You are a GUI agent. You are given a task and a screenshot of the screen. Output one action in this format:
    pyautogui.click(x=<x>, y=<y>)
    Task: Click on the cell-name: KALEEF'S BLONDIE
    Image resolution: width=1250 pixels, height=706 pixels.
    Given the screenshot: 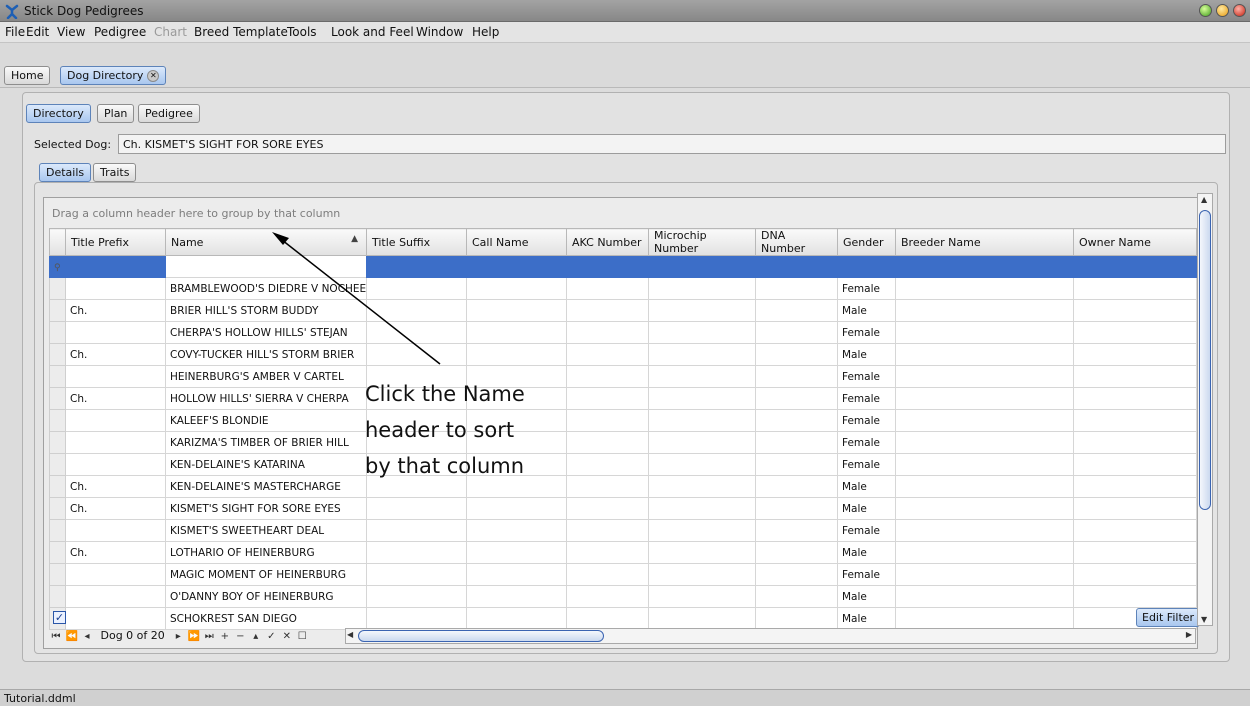 What is the action you would take?
    pyautogui.click(x=266, y=420)
    